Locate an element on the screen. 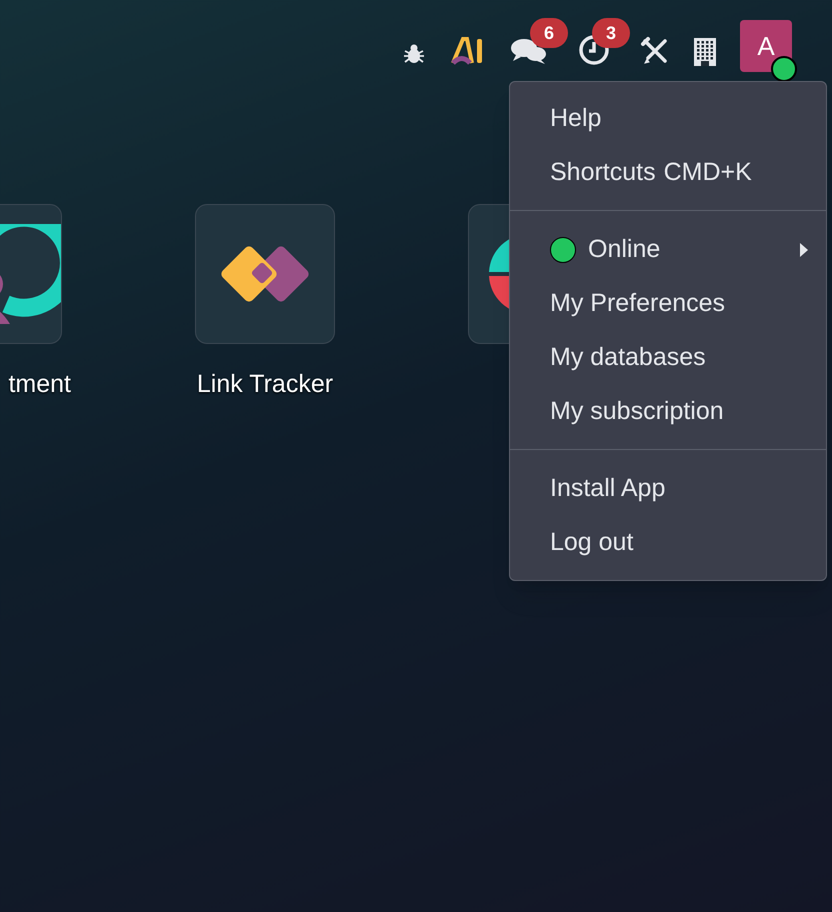 This screenshot has width=832, height=912. avatar-button: A is located at coordinates (768, 51).